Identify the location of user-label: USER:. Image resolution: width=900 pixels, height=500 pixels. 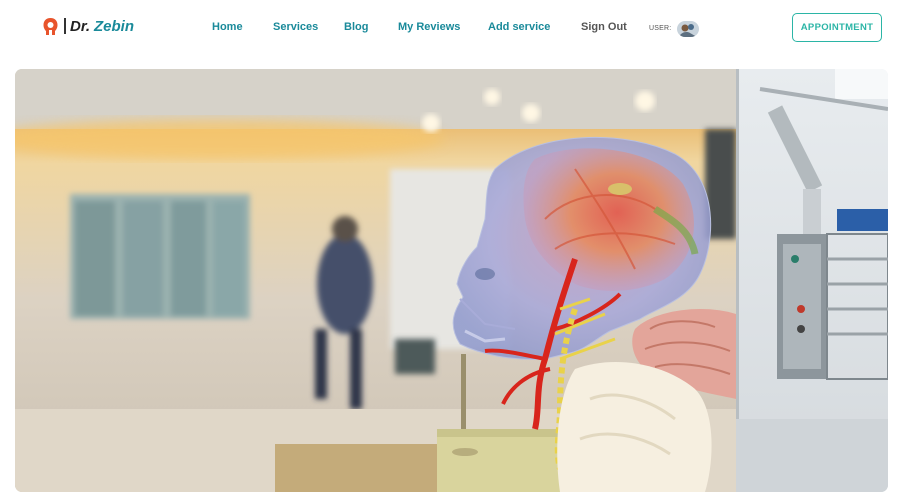
(660, 28).